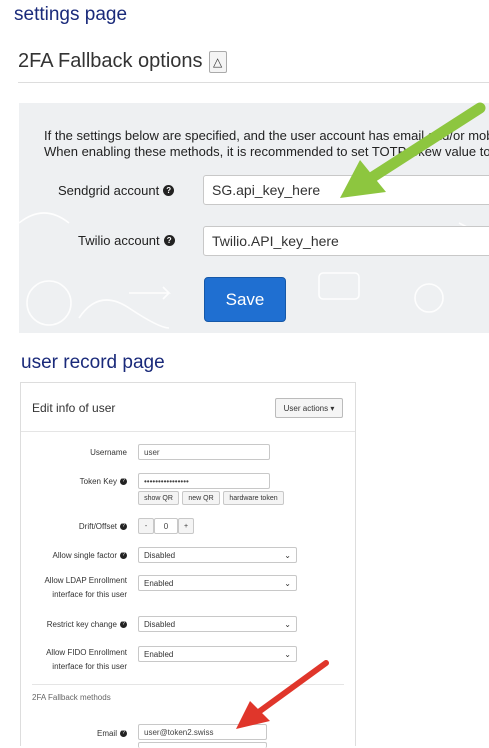 The height and width of the screenshot is (748, 489). What do you see at coordinates (71, 697) in the screenshot?
I see `fallback-methods-heading: 2FA Fallback methods` at bounding box center [71, 697].